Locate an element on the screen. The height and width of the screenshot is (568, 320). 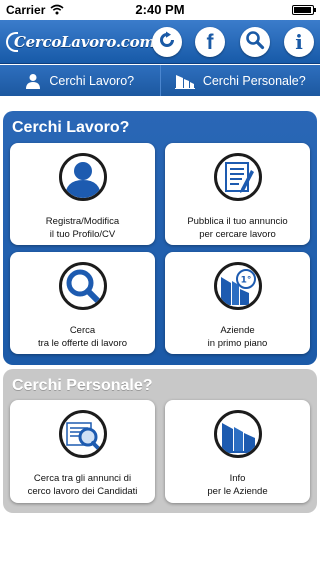
logo-text: CercoLavoro.com is located at coordinates (84, 42).